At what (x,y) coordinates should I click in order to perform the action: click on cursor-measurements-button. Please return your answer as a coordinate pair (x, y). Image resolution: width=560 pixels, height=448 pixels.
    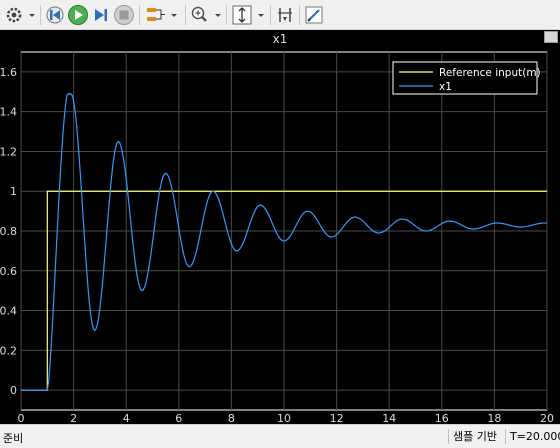
    Looking at the image, I should click on (285, 15).